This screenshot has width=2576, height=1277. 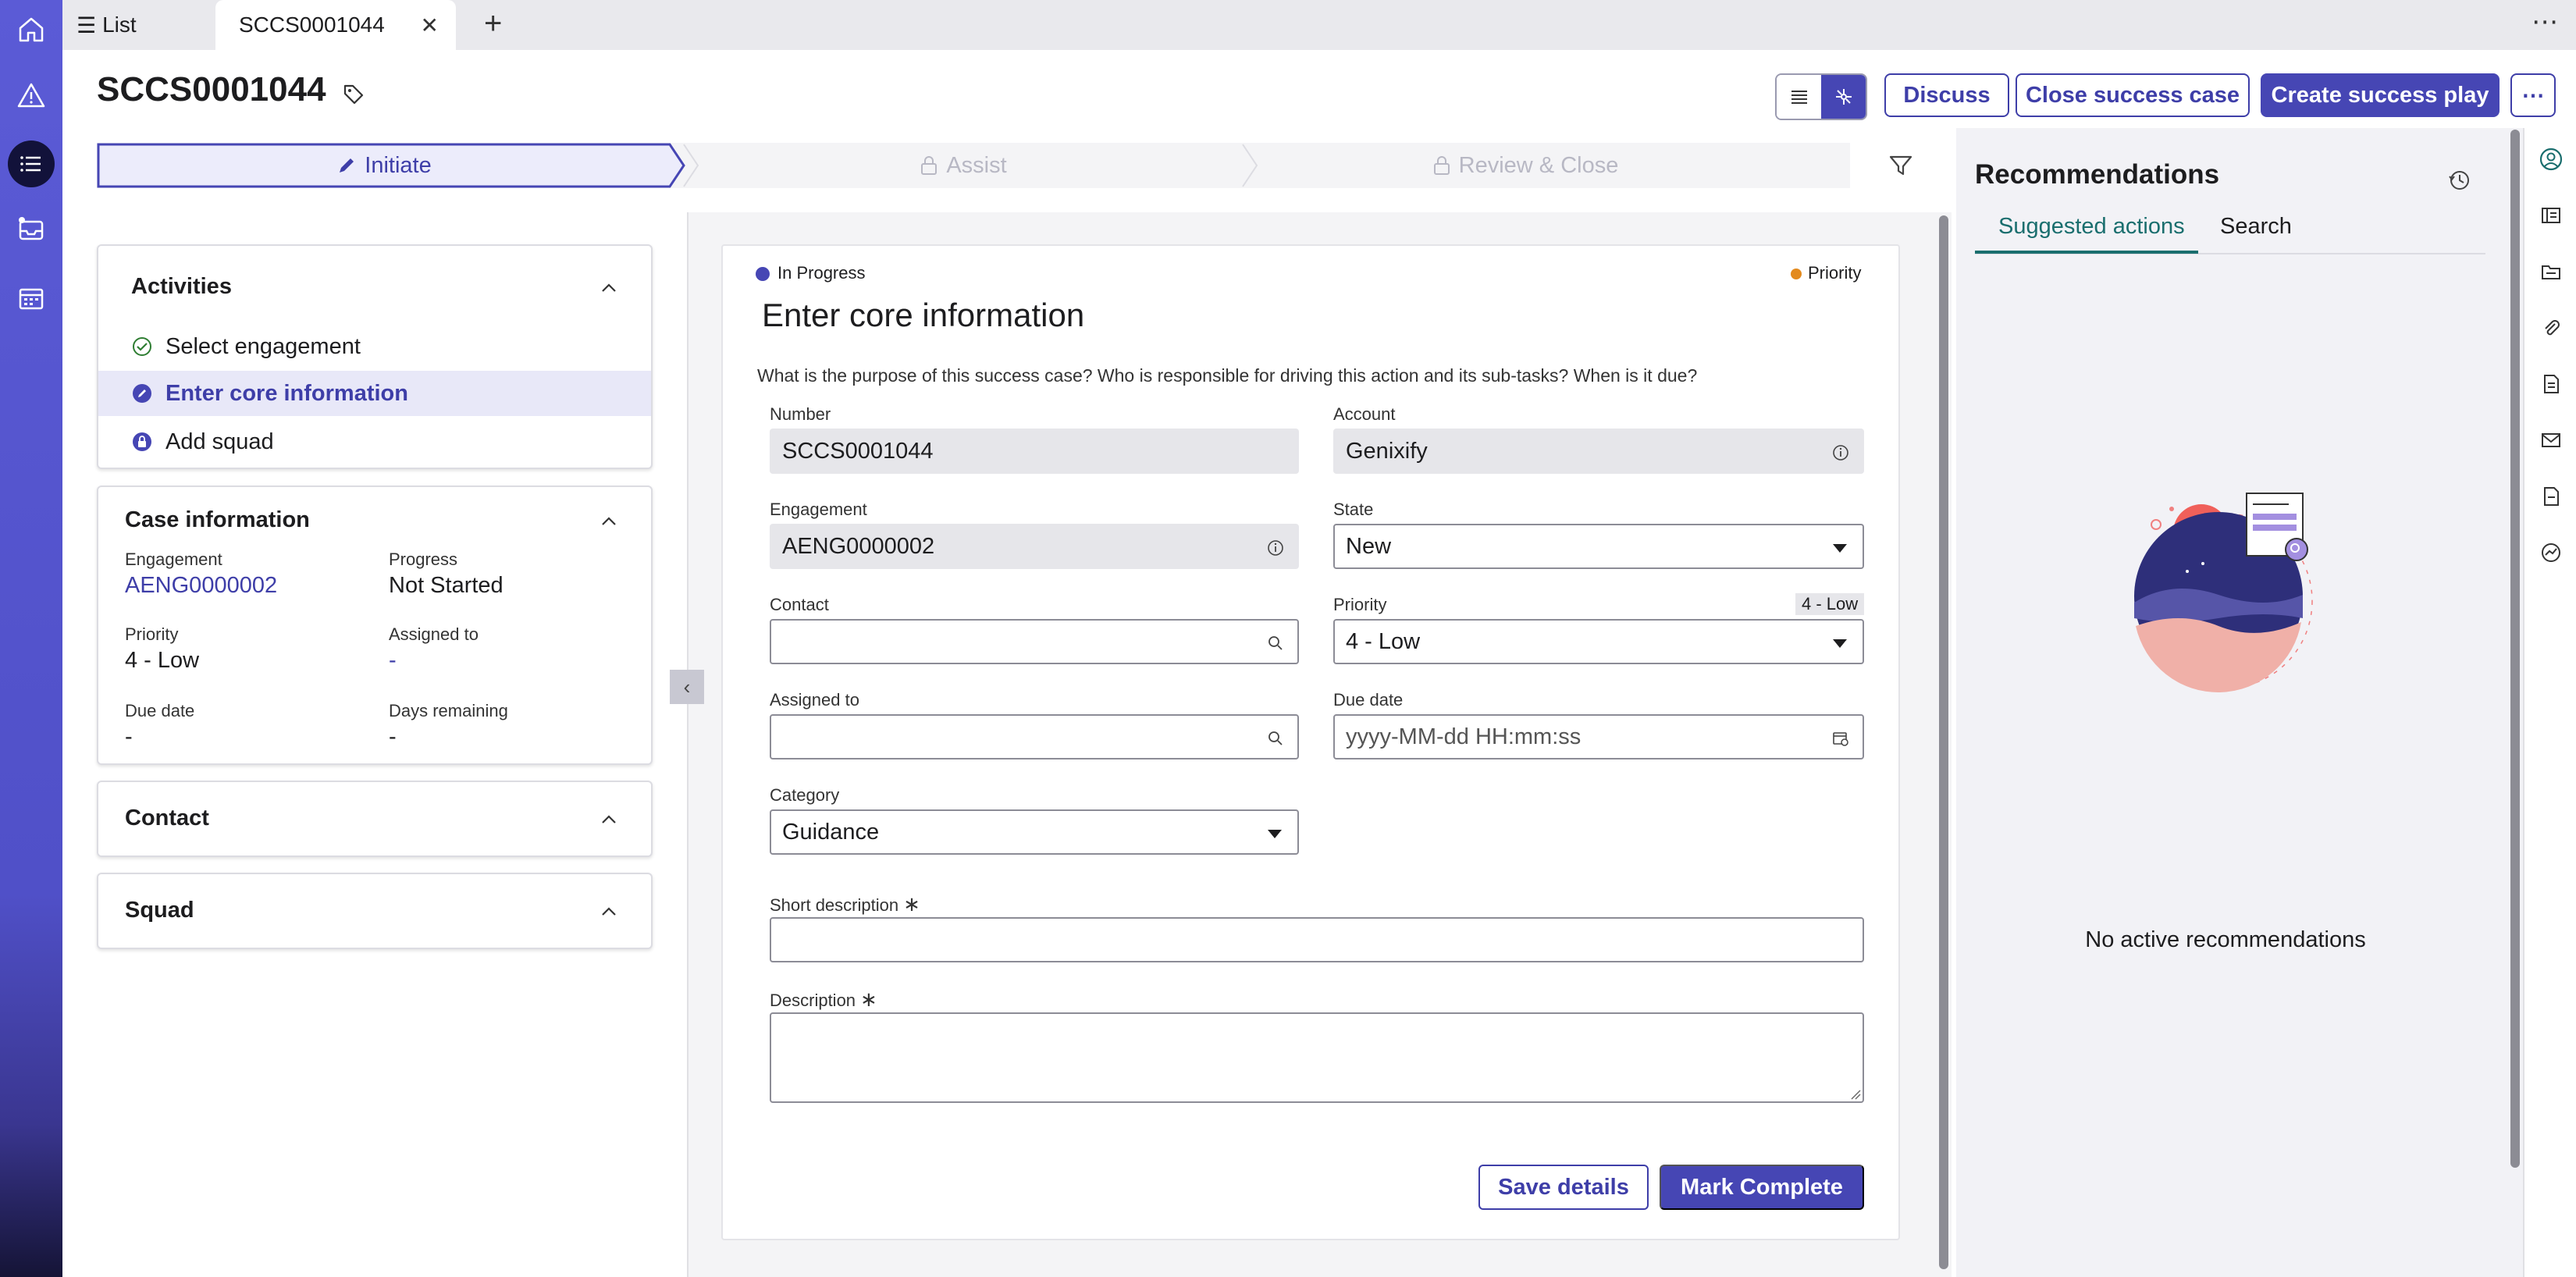 I want to click on assigned-to-value: -, so click(x=393, y=661).